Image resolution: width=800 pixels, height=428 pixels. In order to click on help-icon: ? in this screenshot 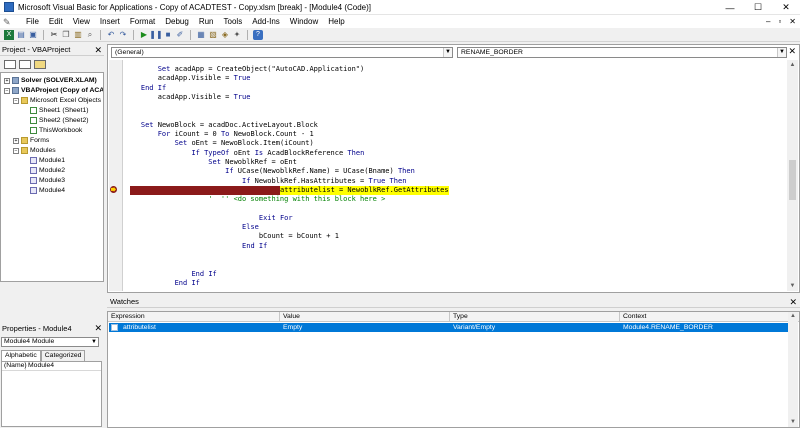, I will do `click(258, 34)`.